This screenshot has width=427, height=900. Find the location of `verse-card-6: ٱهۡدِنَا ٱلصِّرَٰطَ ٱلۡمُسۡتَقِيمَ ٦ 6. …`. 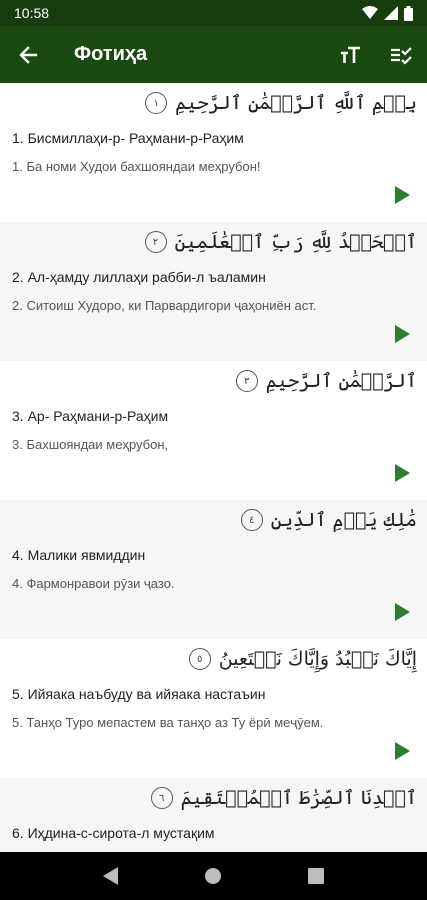

verse-card-6: ٱهۡدِنَا ٱلصِّرَٰطَ ٱلۡمُسۡتَقِيمَ ٦ 6. … is located at coordinates (213, 815).